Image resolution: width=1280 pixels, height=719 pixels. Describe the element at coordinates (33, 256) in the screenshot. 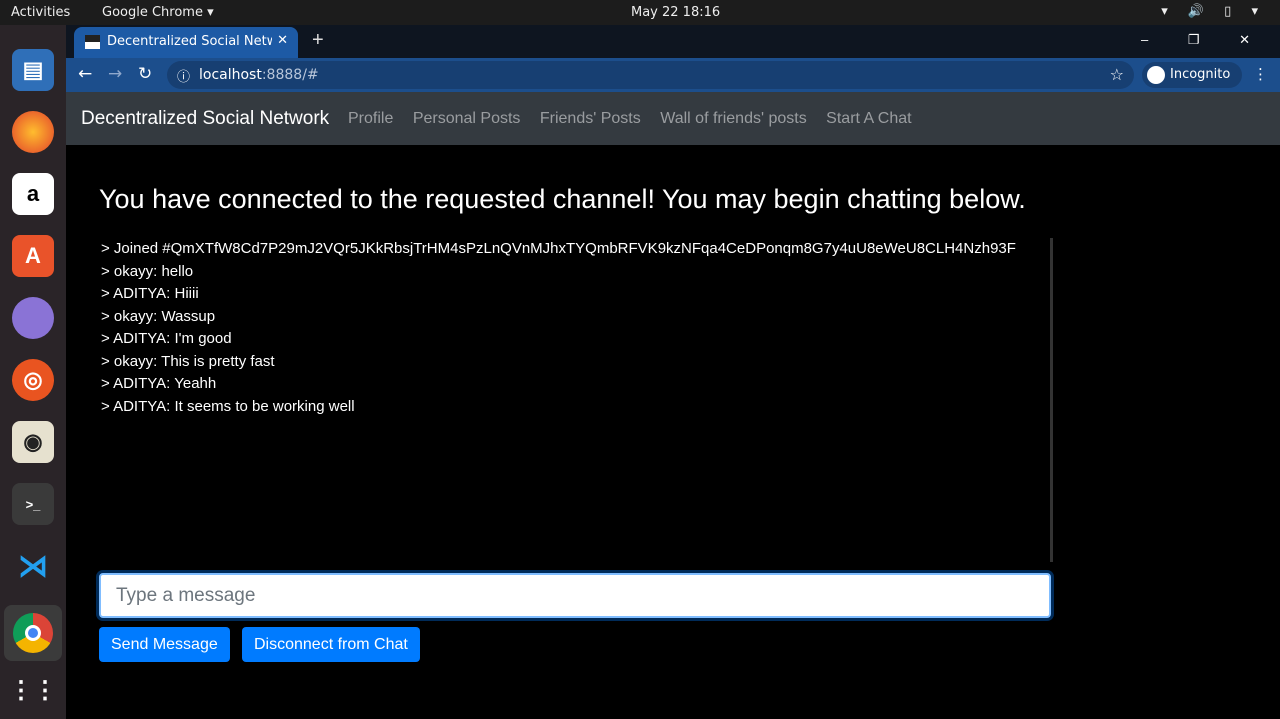

I see `software-center-icon: A` at that location.